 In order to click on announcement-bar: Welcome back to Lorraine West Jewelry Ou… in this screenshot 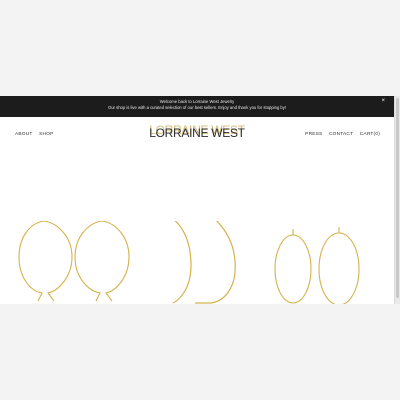, I will do `click(197, 106)`.